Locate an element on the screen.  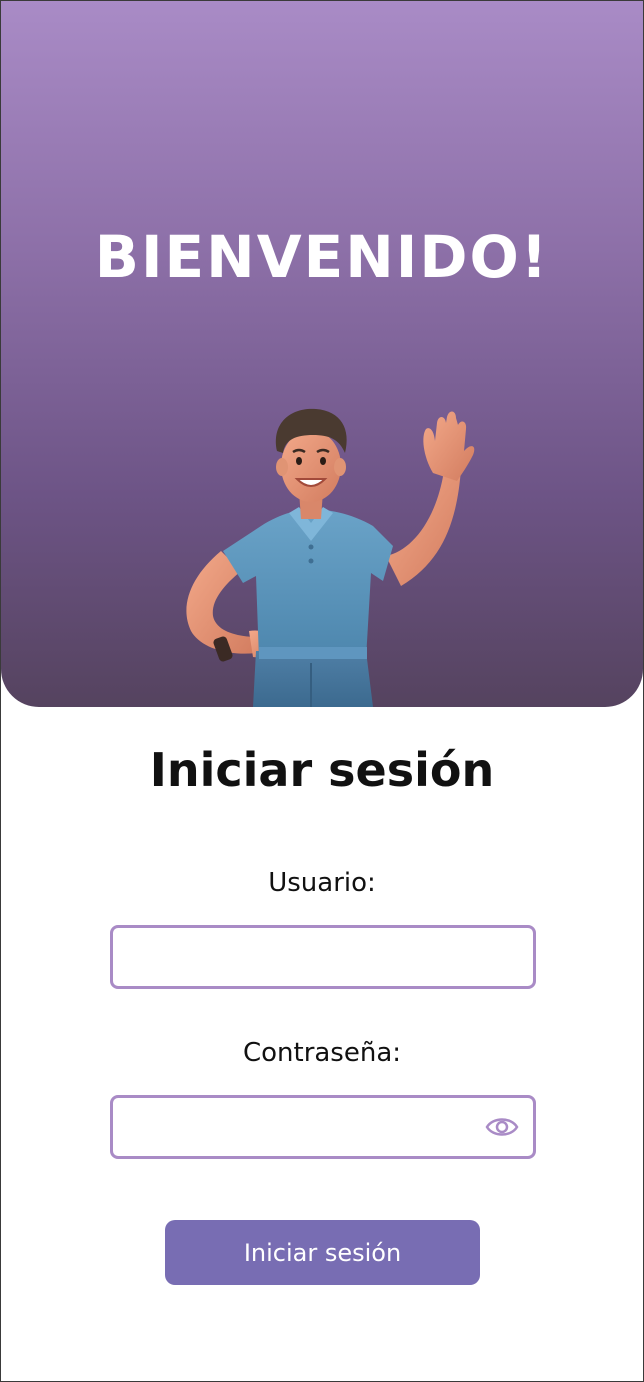
password-label: Contraseña: is located at coordinates (322, 1053).